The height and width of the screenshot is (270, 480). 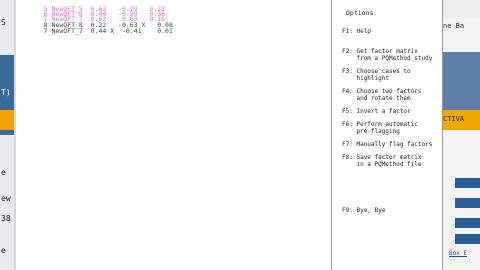 I want to click on background-window-right: ne Ba CTIVA Box E, so click(x=461, y=135).